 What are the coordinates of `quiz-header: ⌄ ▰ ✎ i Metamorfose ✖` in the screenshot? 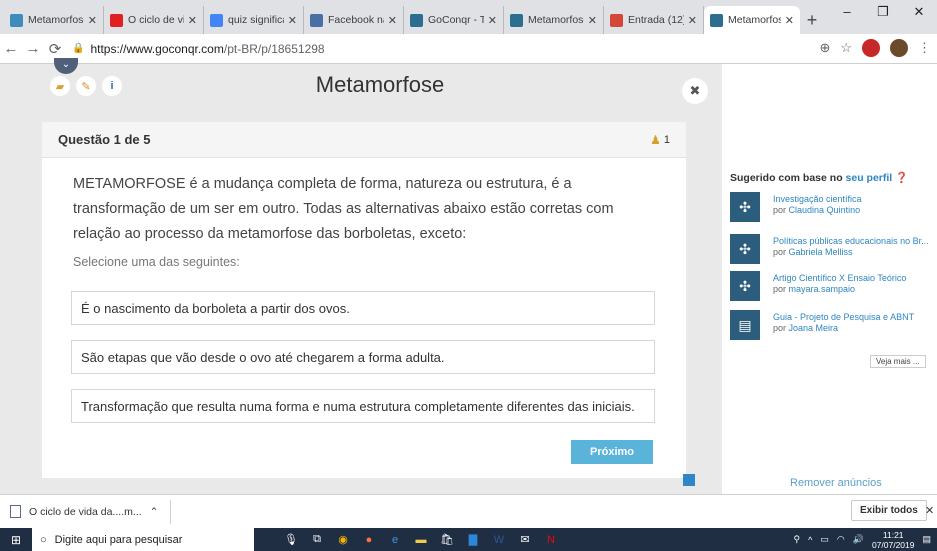 It's located at (380, 84).